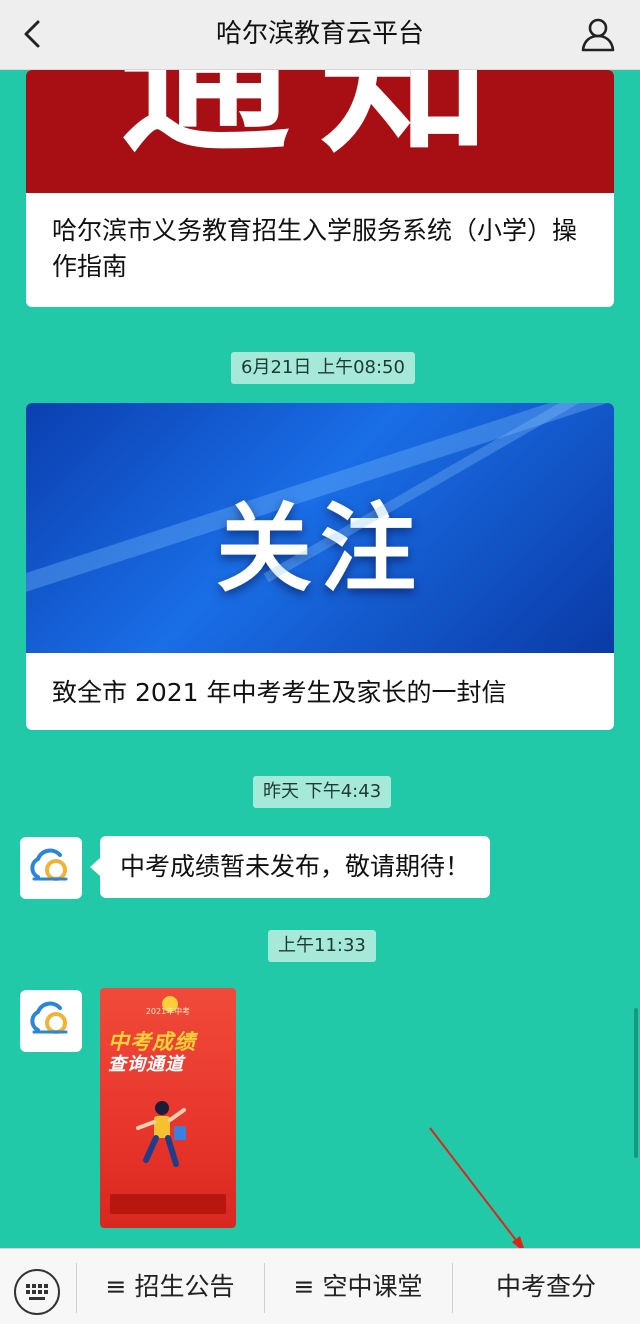 This screenshot has height=1324, width=640. I want to click on nav-header: 哈尔滨教育云平台, so click(320, 35).